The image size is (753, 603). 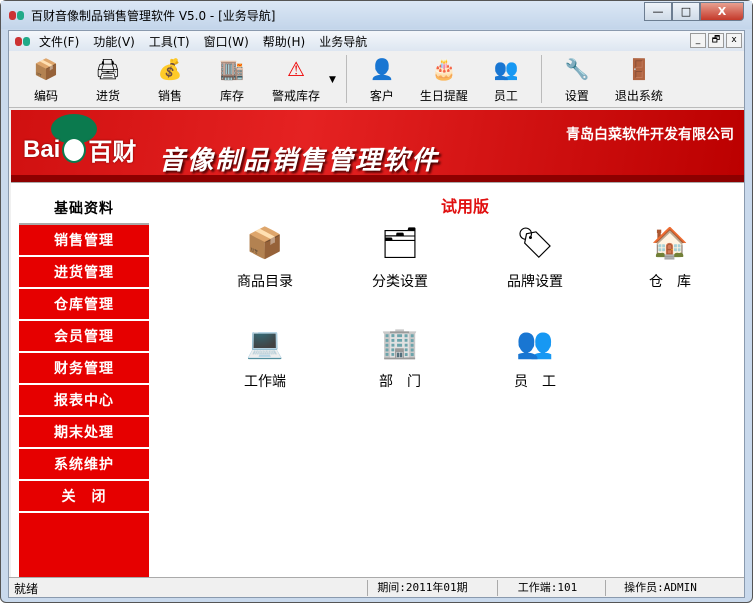 I want to click on window-title: 百财音像制品销售管理软件 V5.0 - [业务导航], so click(x=153, y=15).